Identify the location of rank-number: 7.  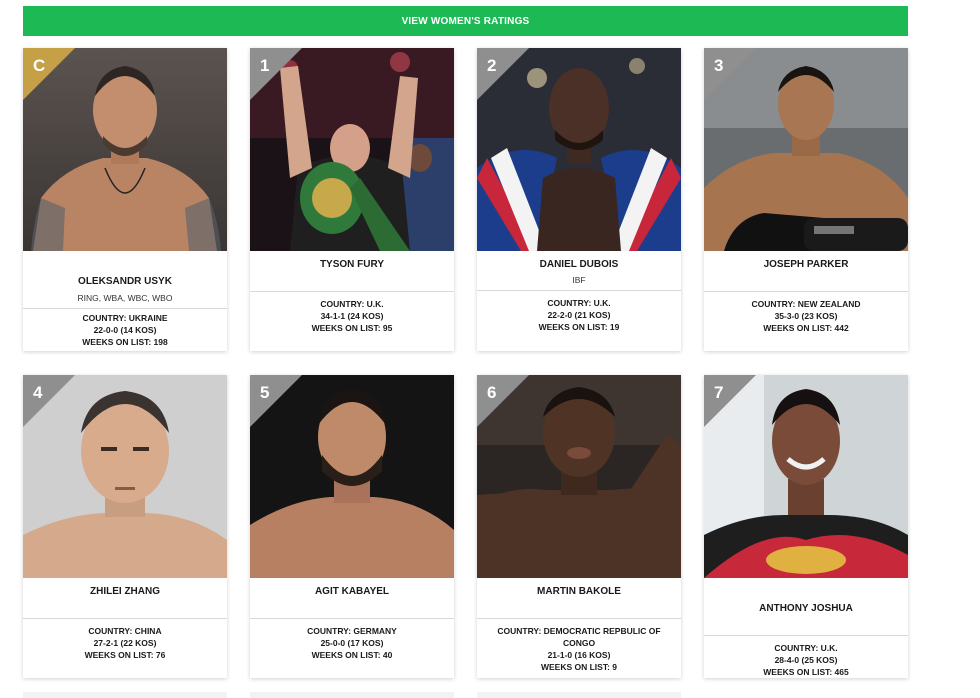
(719, 392).